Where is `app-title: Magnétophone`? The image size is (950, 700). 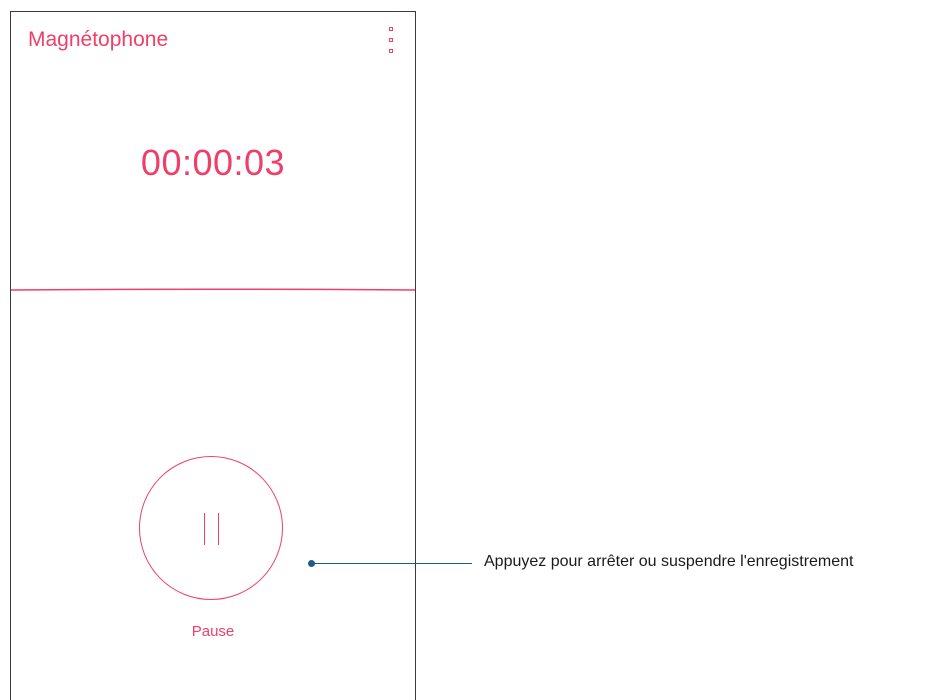
app-title: Magnétophone is located at coordinates (98, 39).